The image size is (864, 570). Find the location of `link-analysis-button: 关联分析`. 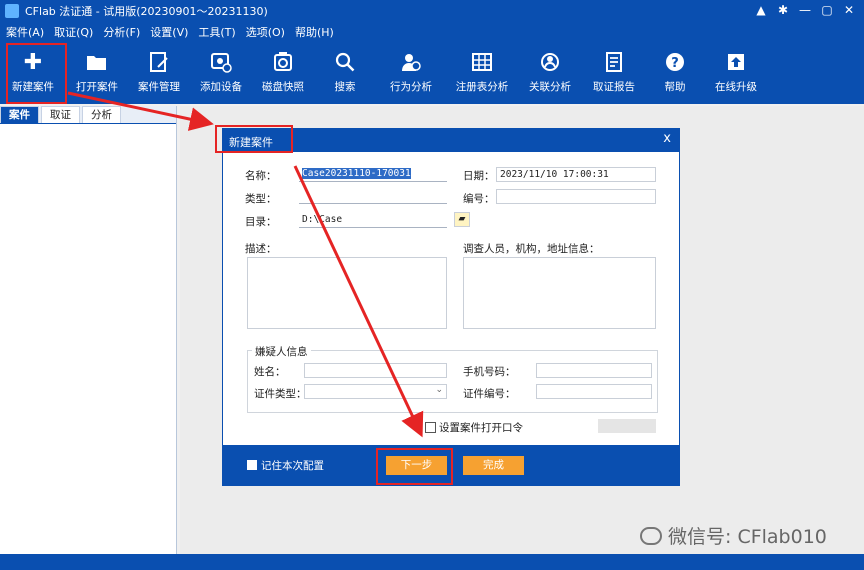

link-analysis-button: 关联分析 is located at coordinates (550, 73).